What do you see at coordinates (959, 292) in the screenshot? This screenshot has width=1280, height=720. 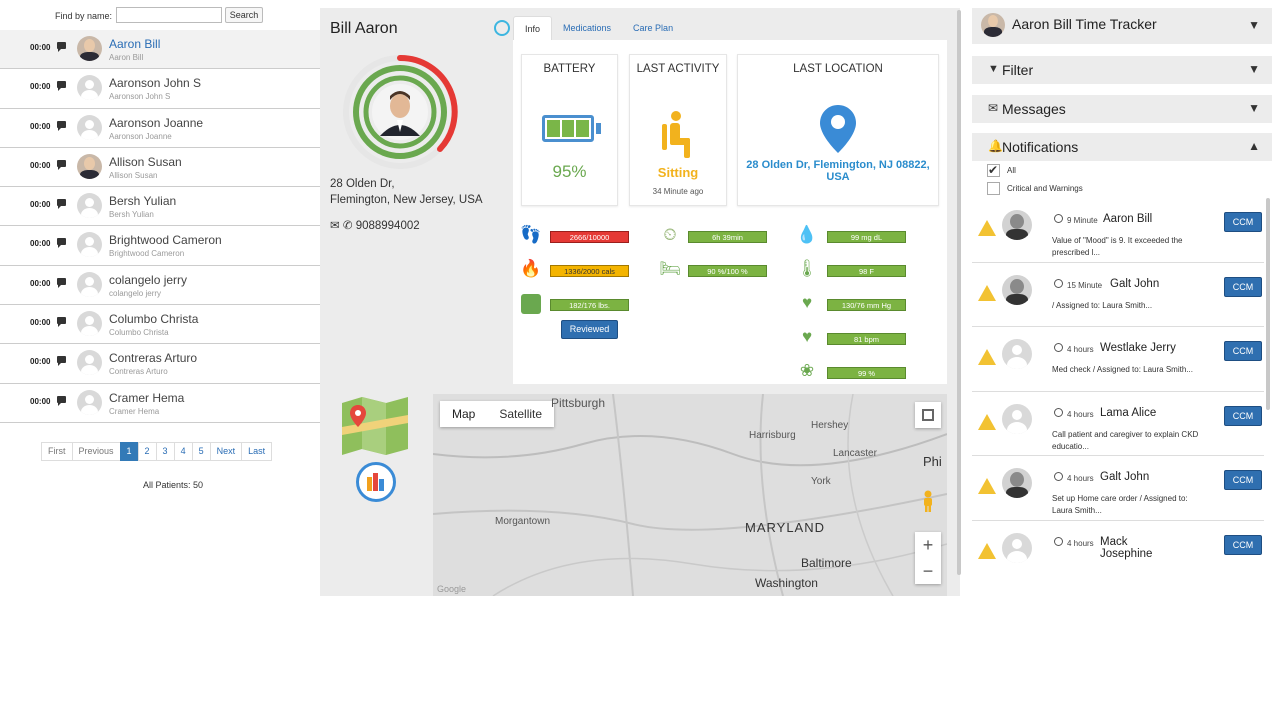 I see `detail-scrollbar` at bounding box center [959, 292].